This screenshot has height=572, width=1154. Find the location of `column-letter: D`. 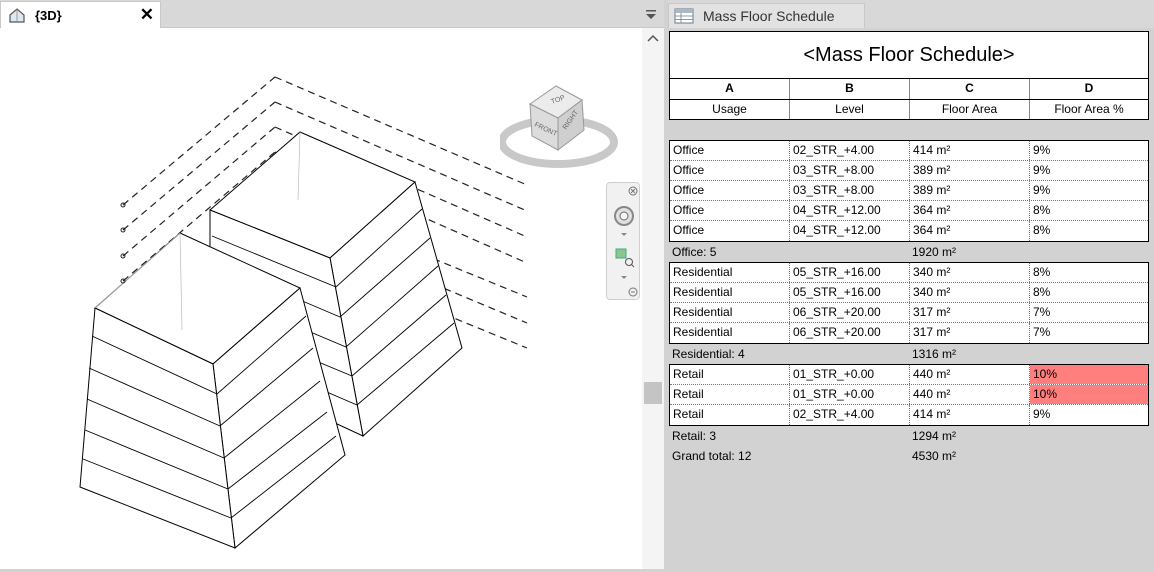

column-letter: D is located at coordinates (1089, 89).